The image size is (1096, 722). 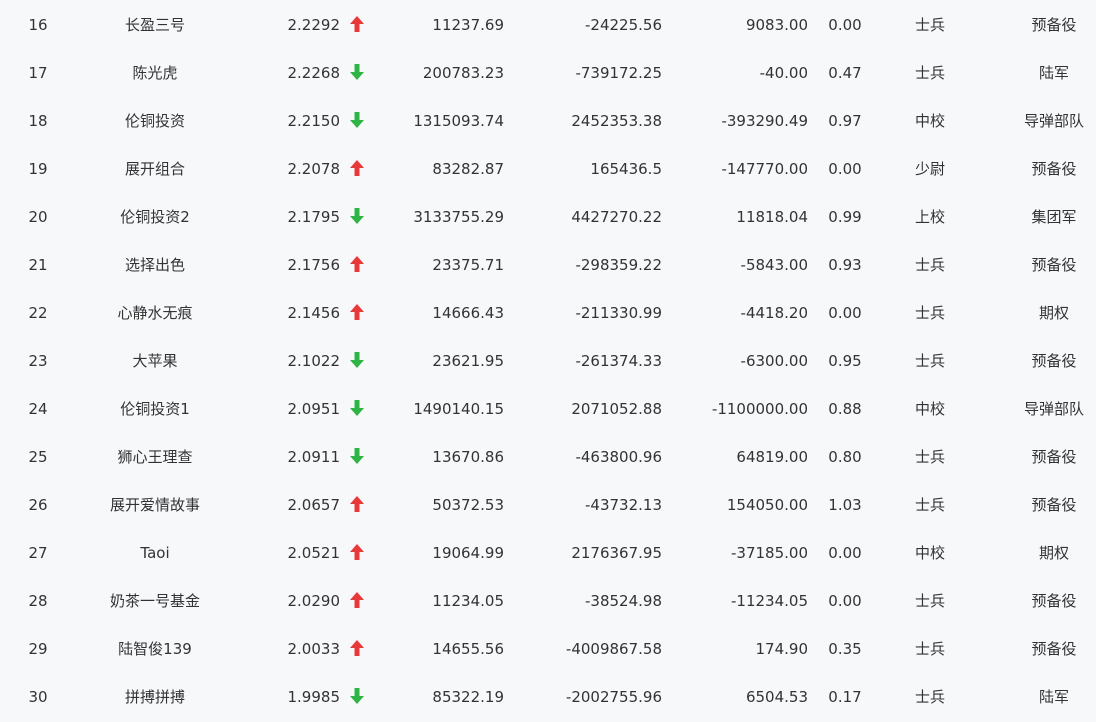 What do you see at coordinates (155, 73) in the screenshot?
I see `name-cell: 陈光虎` at bounding box center [155, 73].